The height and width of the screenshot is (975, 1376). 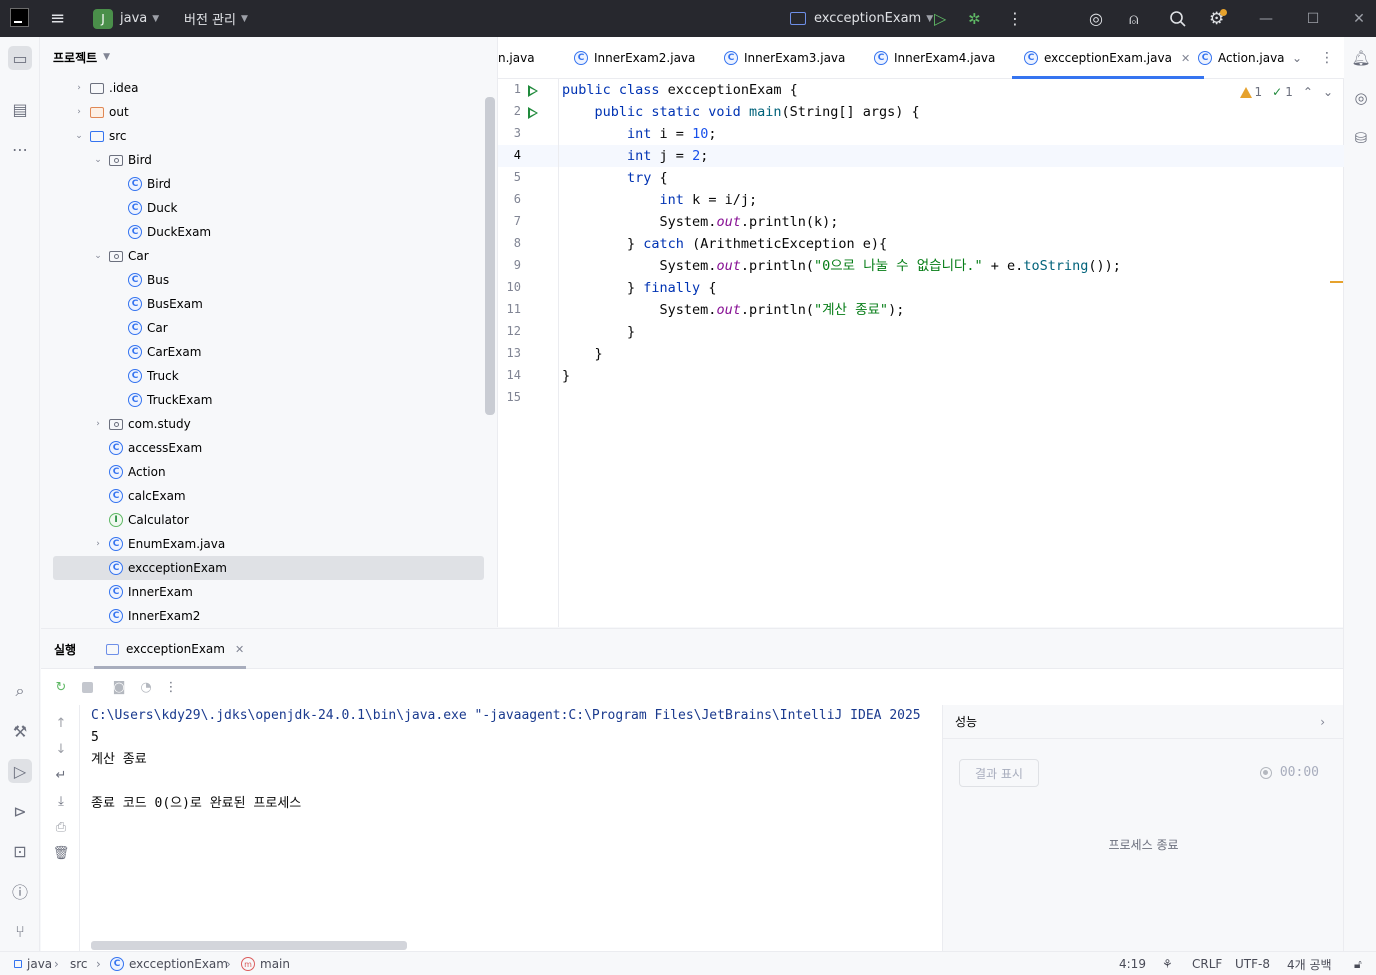 I want to click on line-separator: CRLF, so click(x=1207, y=963).